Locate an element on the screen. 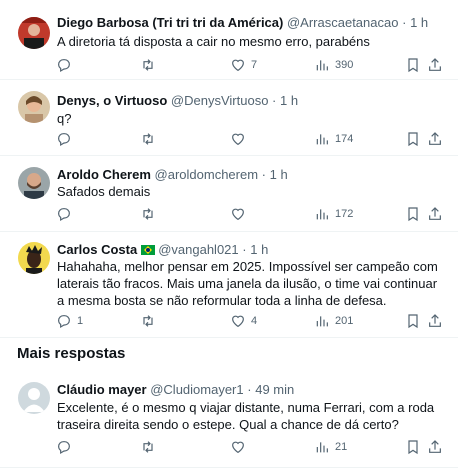  author-name: Carlos Costa is located at coordinates (97, 249).